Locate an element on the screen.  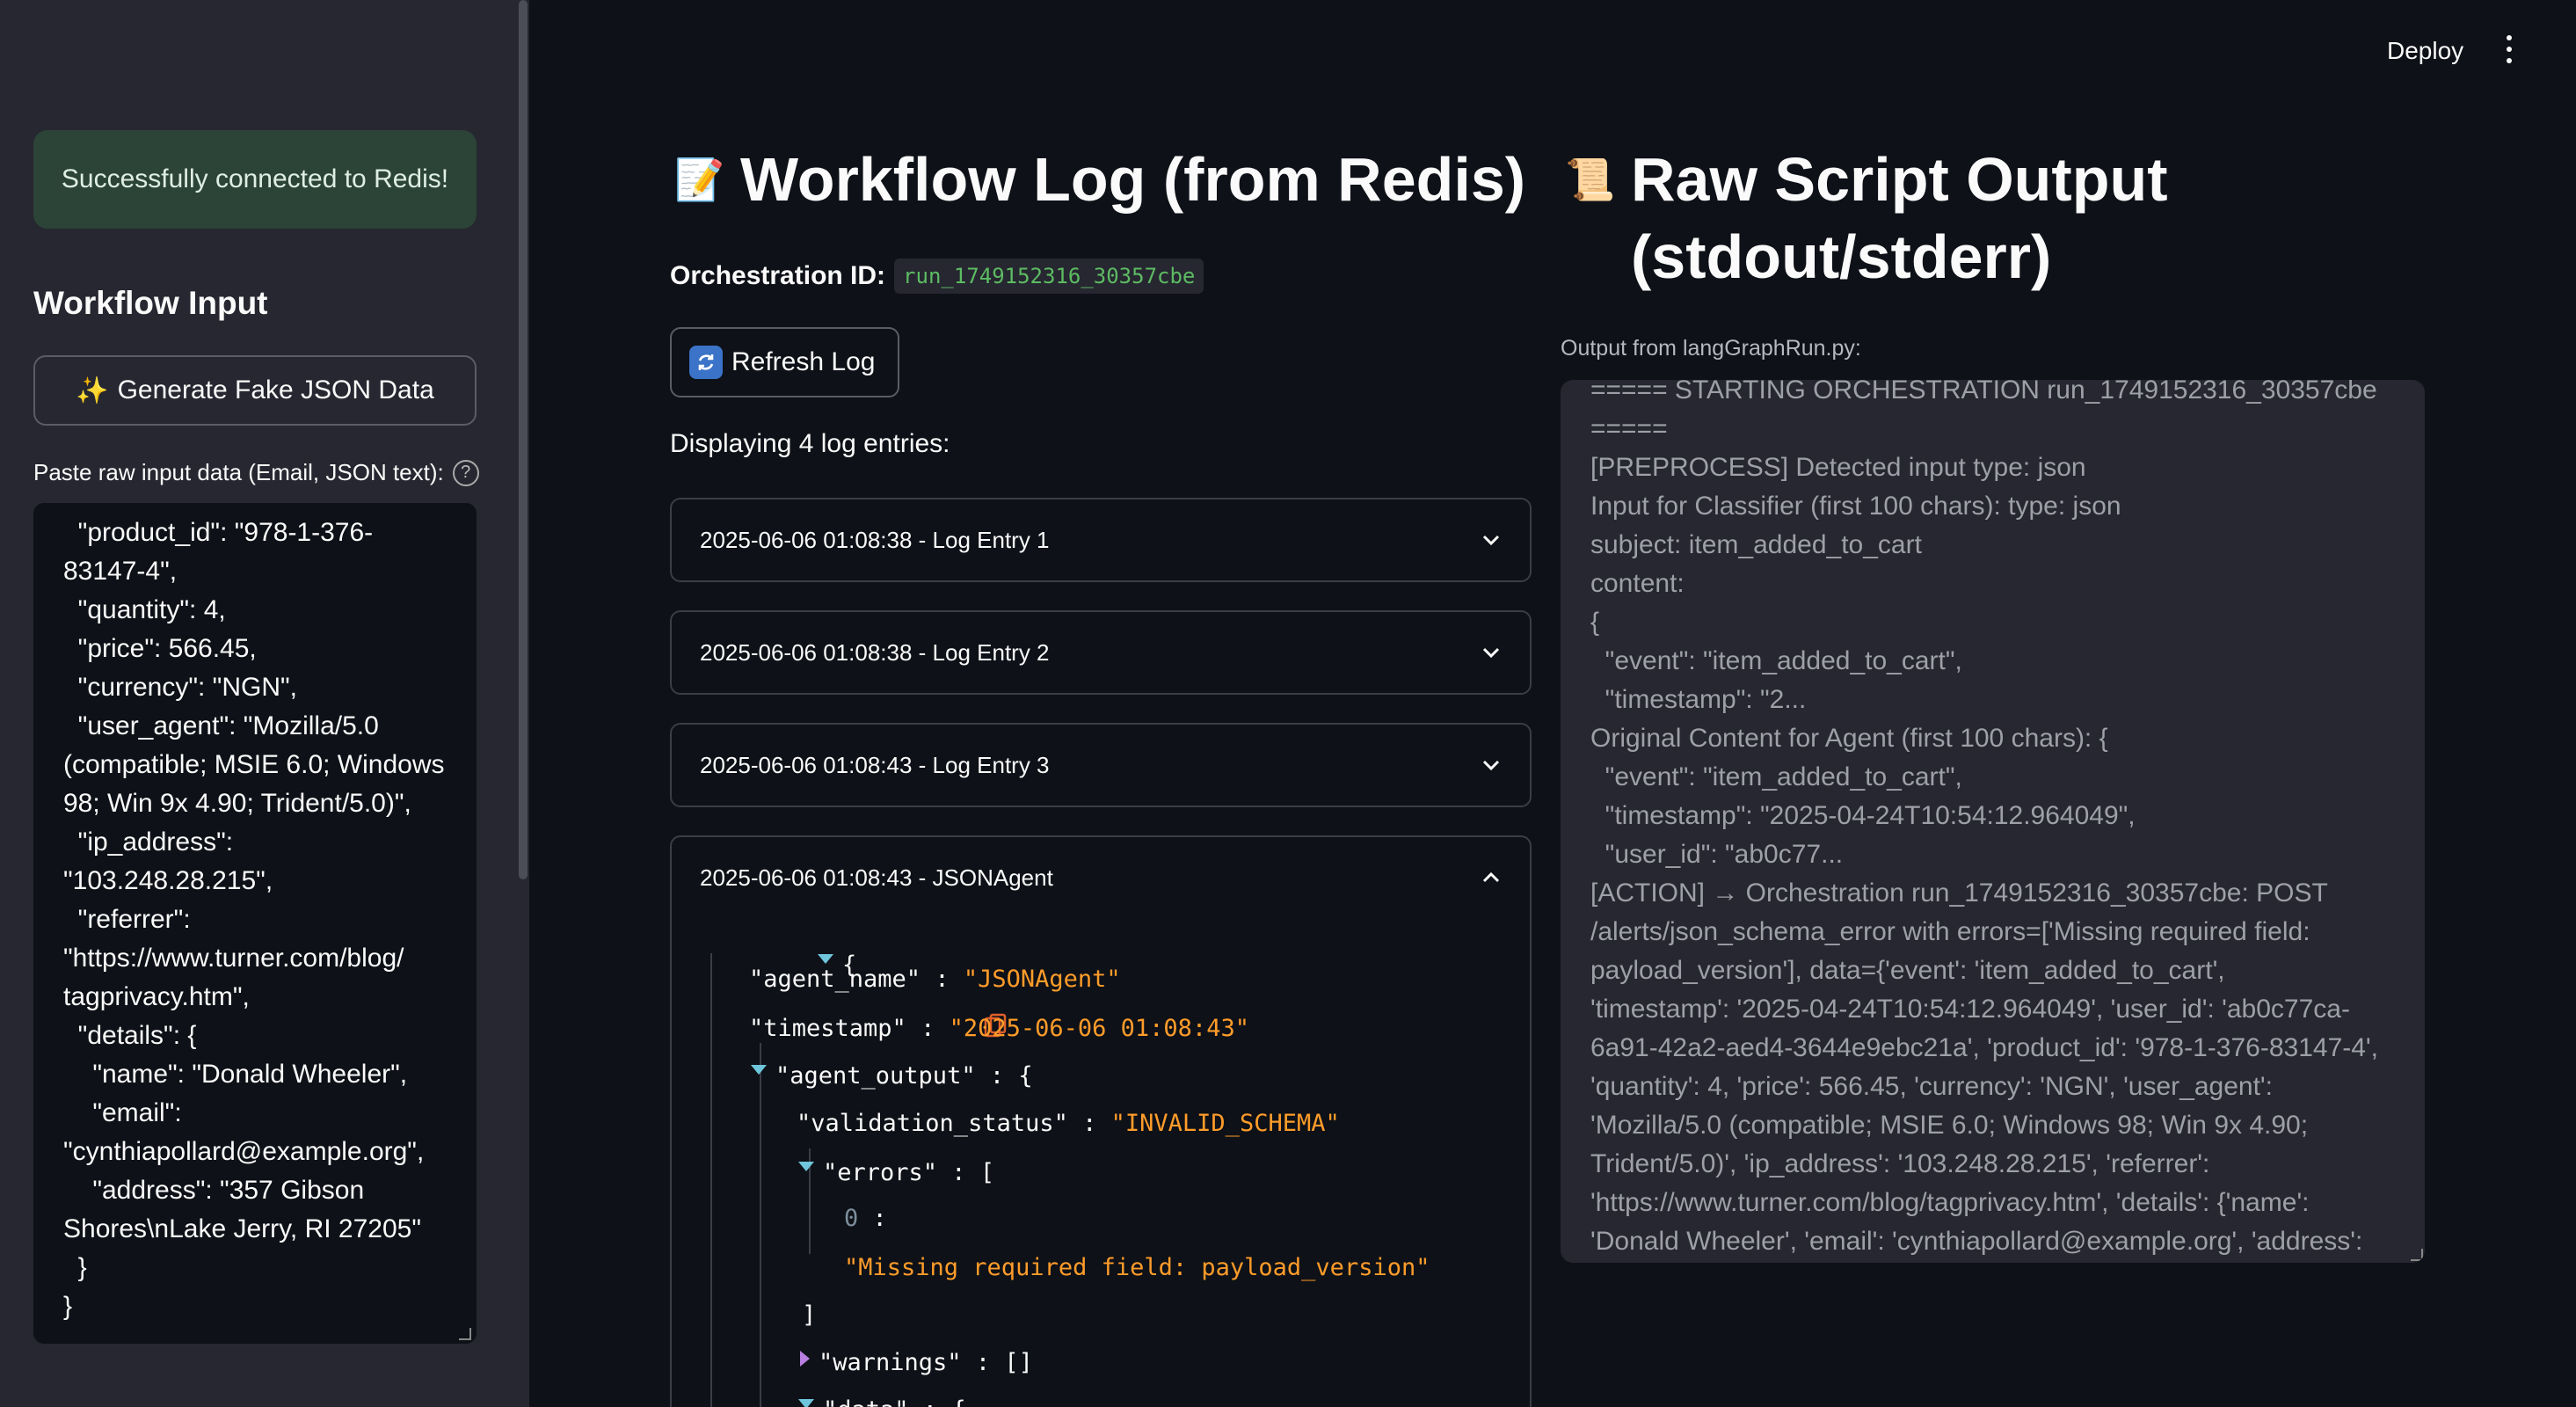
workflow-log-title: 📝 Workflow Log (from Redis) is located at coordinates (1101, 179).